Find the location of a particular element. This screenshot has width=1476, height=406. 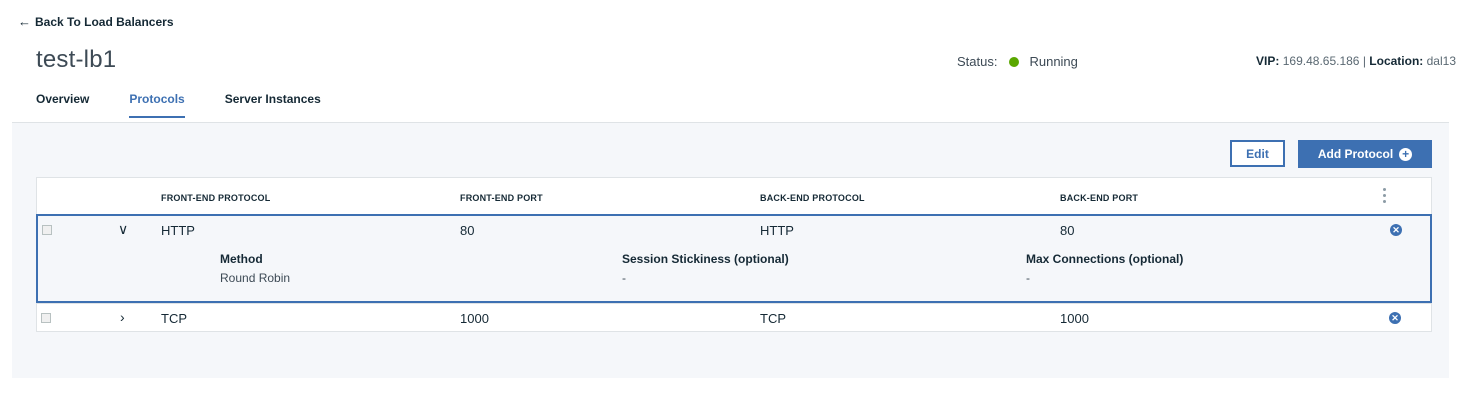

vip-label: VIP: is located at coordinates (1268, 61).